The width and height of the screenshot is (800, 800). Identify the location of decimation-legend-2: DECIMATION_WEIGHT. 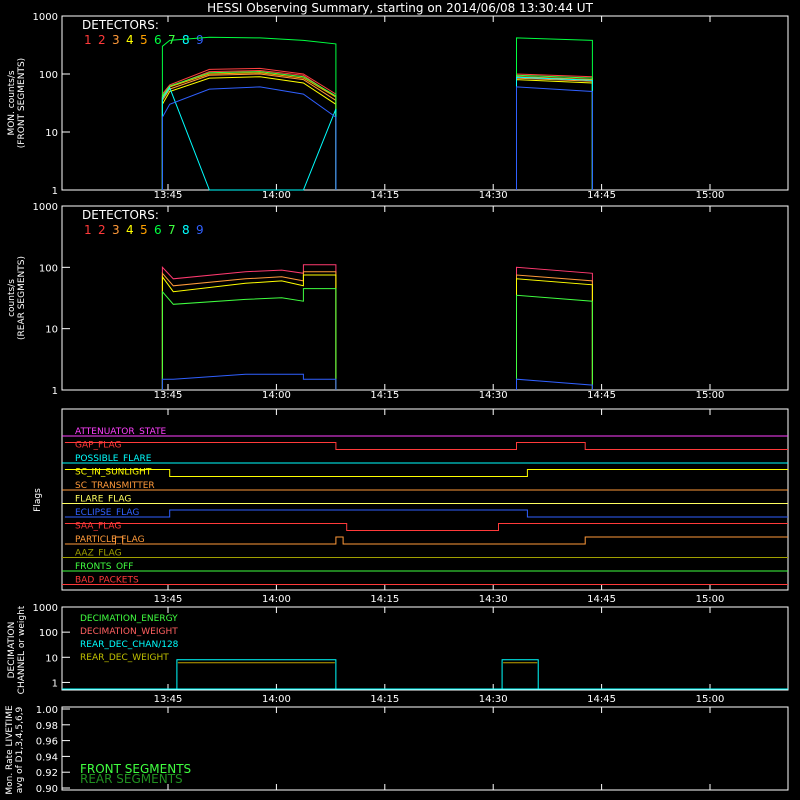
(129, 632).